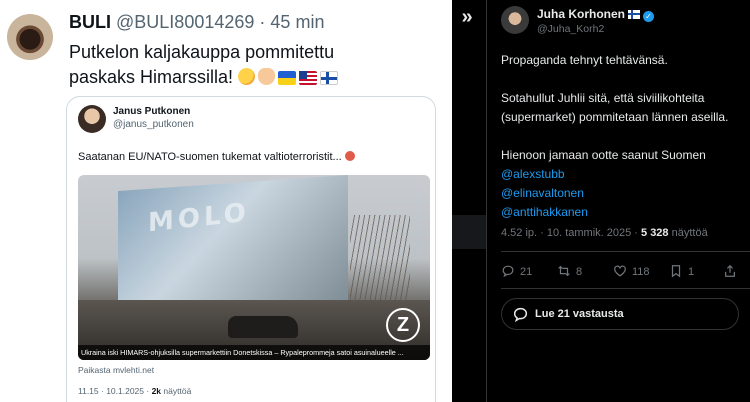 Image resolution: width=750 pixels, height=402 pixels. Describe the element at coordinates (90, 22) in the screenshot. I see `author-name: BULI` at that location.